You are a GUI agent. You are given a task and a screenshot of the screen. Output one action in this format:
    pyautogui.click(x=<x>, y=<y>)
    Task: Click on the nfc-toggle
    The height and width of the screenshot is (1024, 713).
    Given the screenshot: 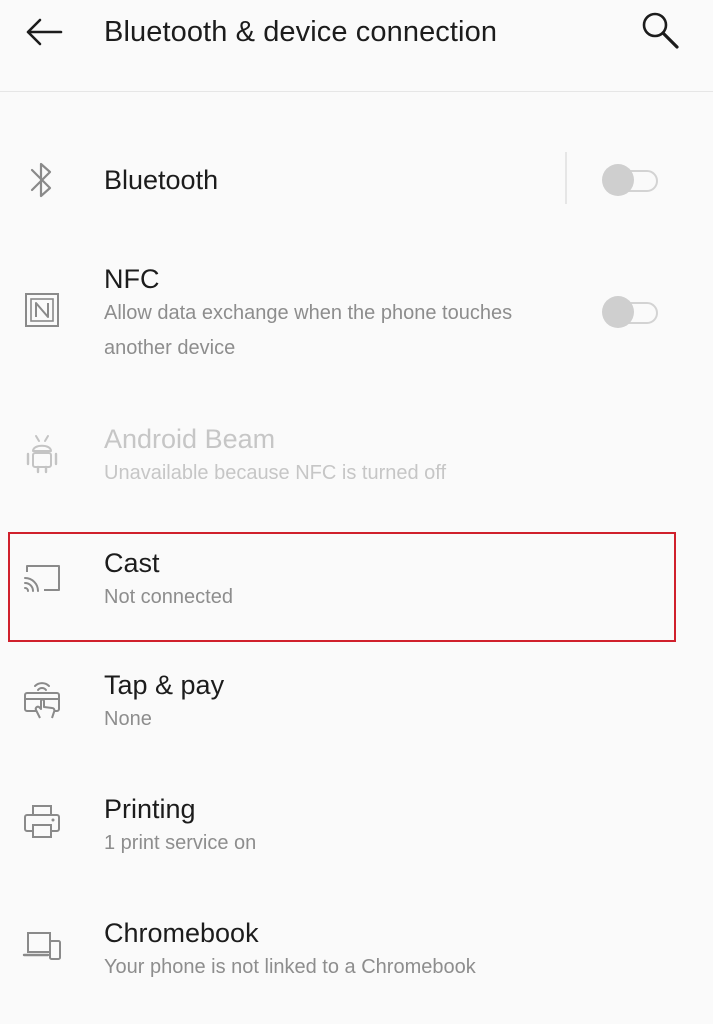 What is the action you would take?
    pyautogui.click(x=631, y=311)
    